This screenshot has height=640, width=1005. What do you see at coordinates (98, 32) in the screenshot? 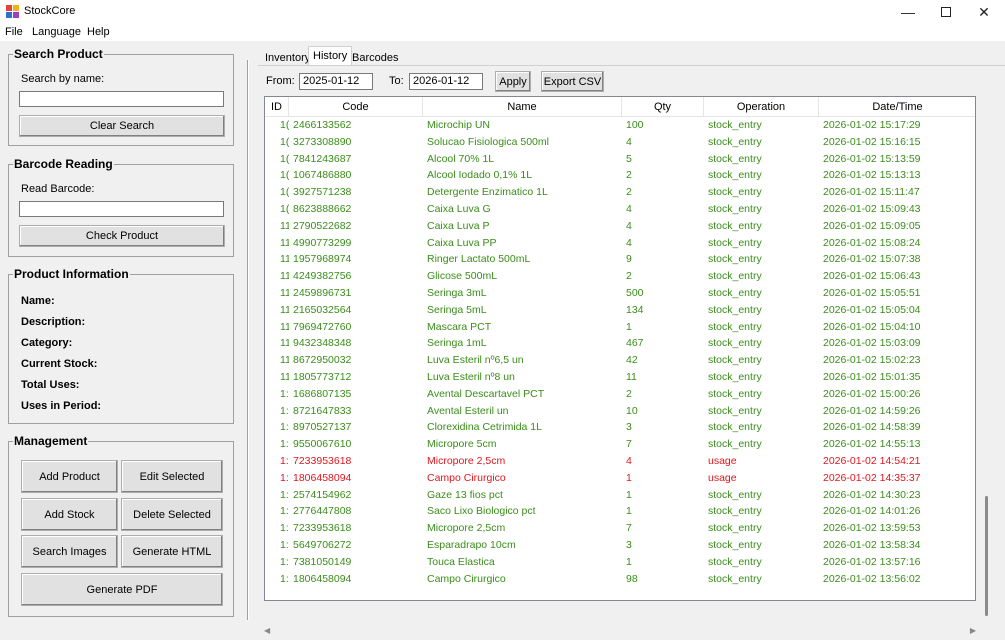
I see `menu-help: Help` at bounding box center [98, 32].